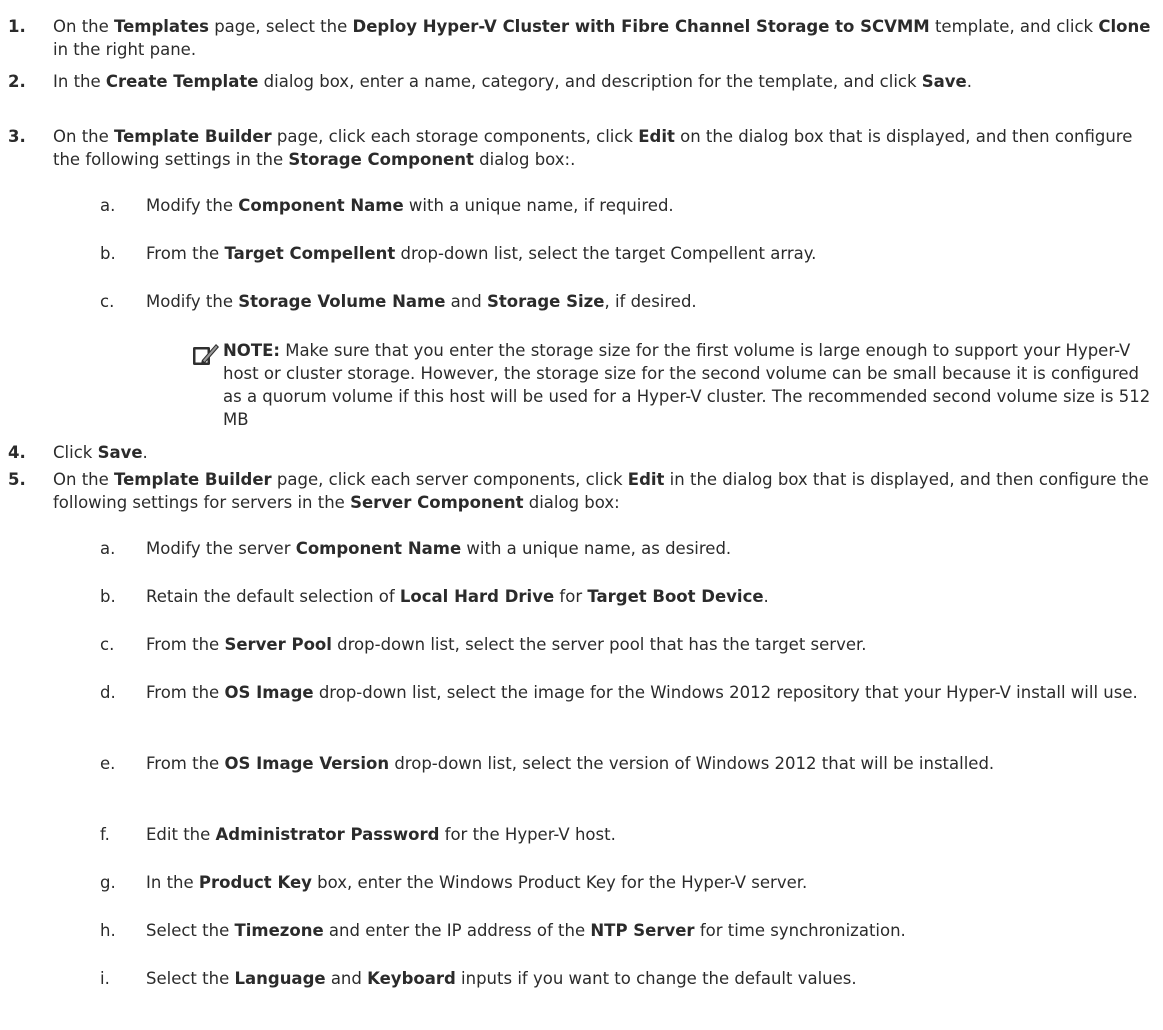  What do you see at coordinates (17, 81) in the screenshot?
I see `step-number: 2.` at bounding box center [17, 81].